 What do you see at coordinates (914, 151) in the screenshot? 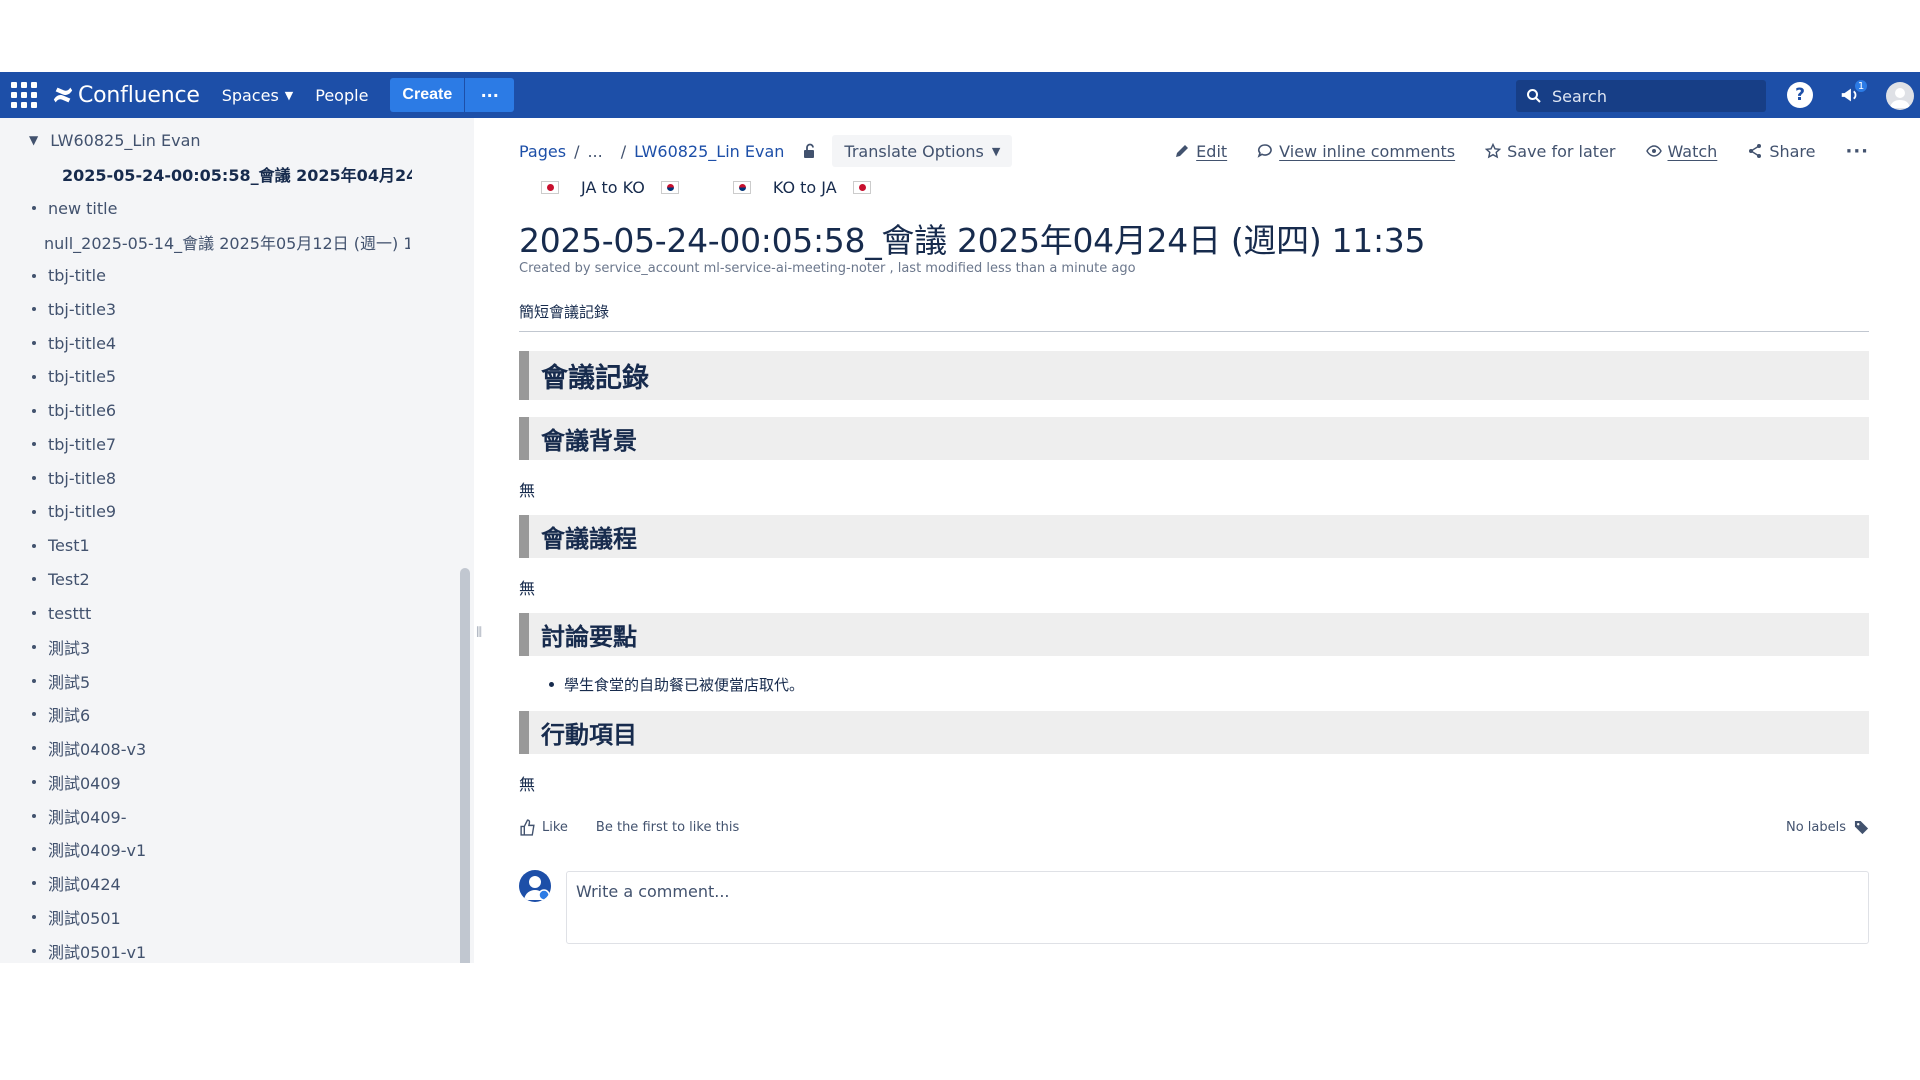
I see `translate-options-label: Translate Options` at bounding box center [914, 151].